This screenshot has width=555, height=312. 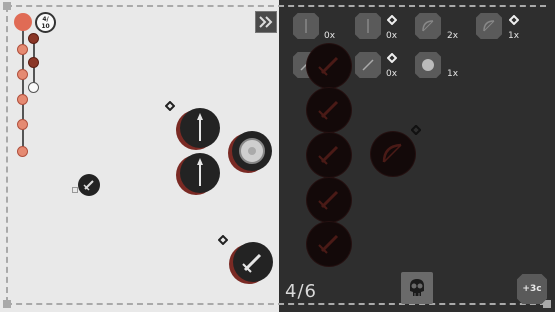 I want to click on move-hint-icon, so click(x=75, y=190).